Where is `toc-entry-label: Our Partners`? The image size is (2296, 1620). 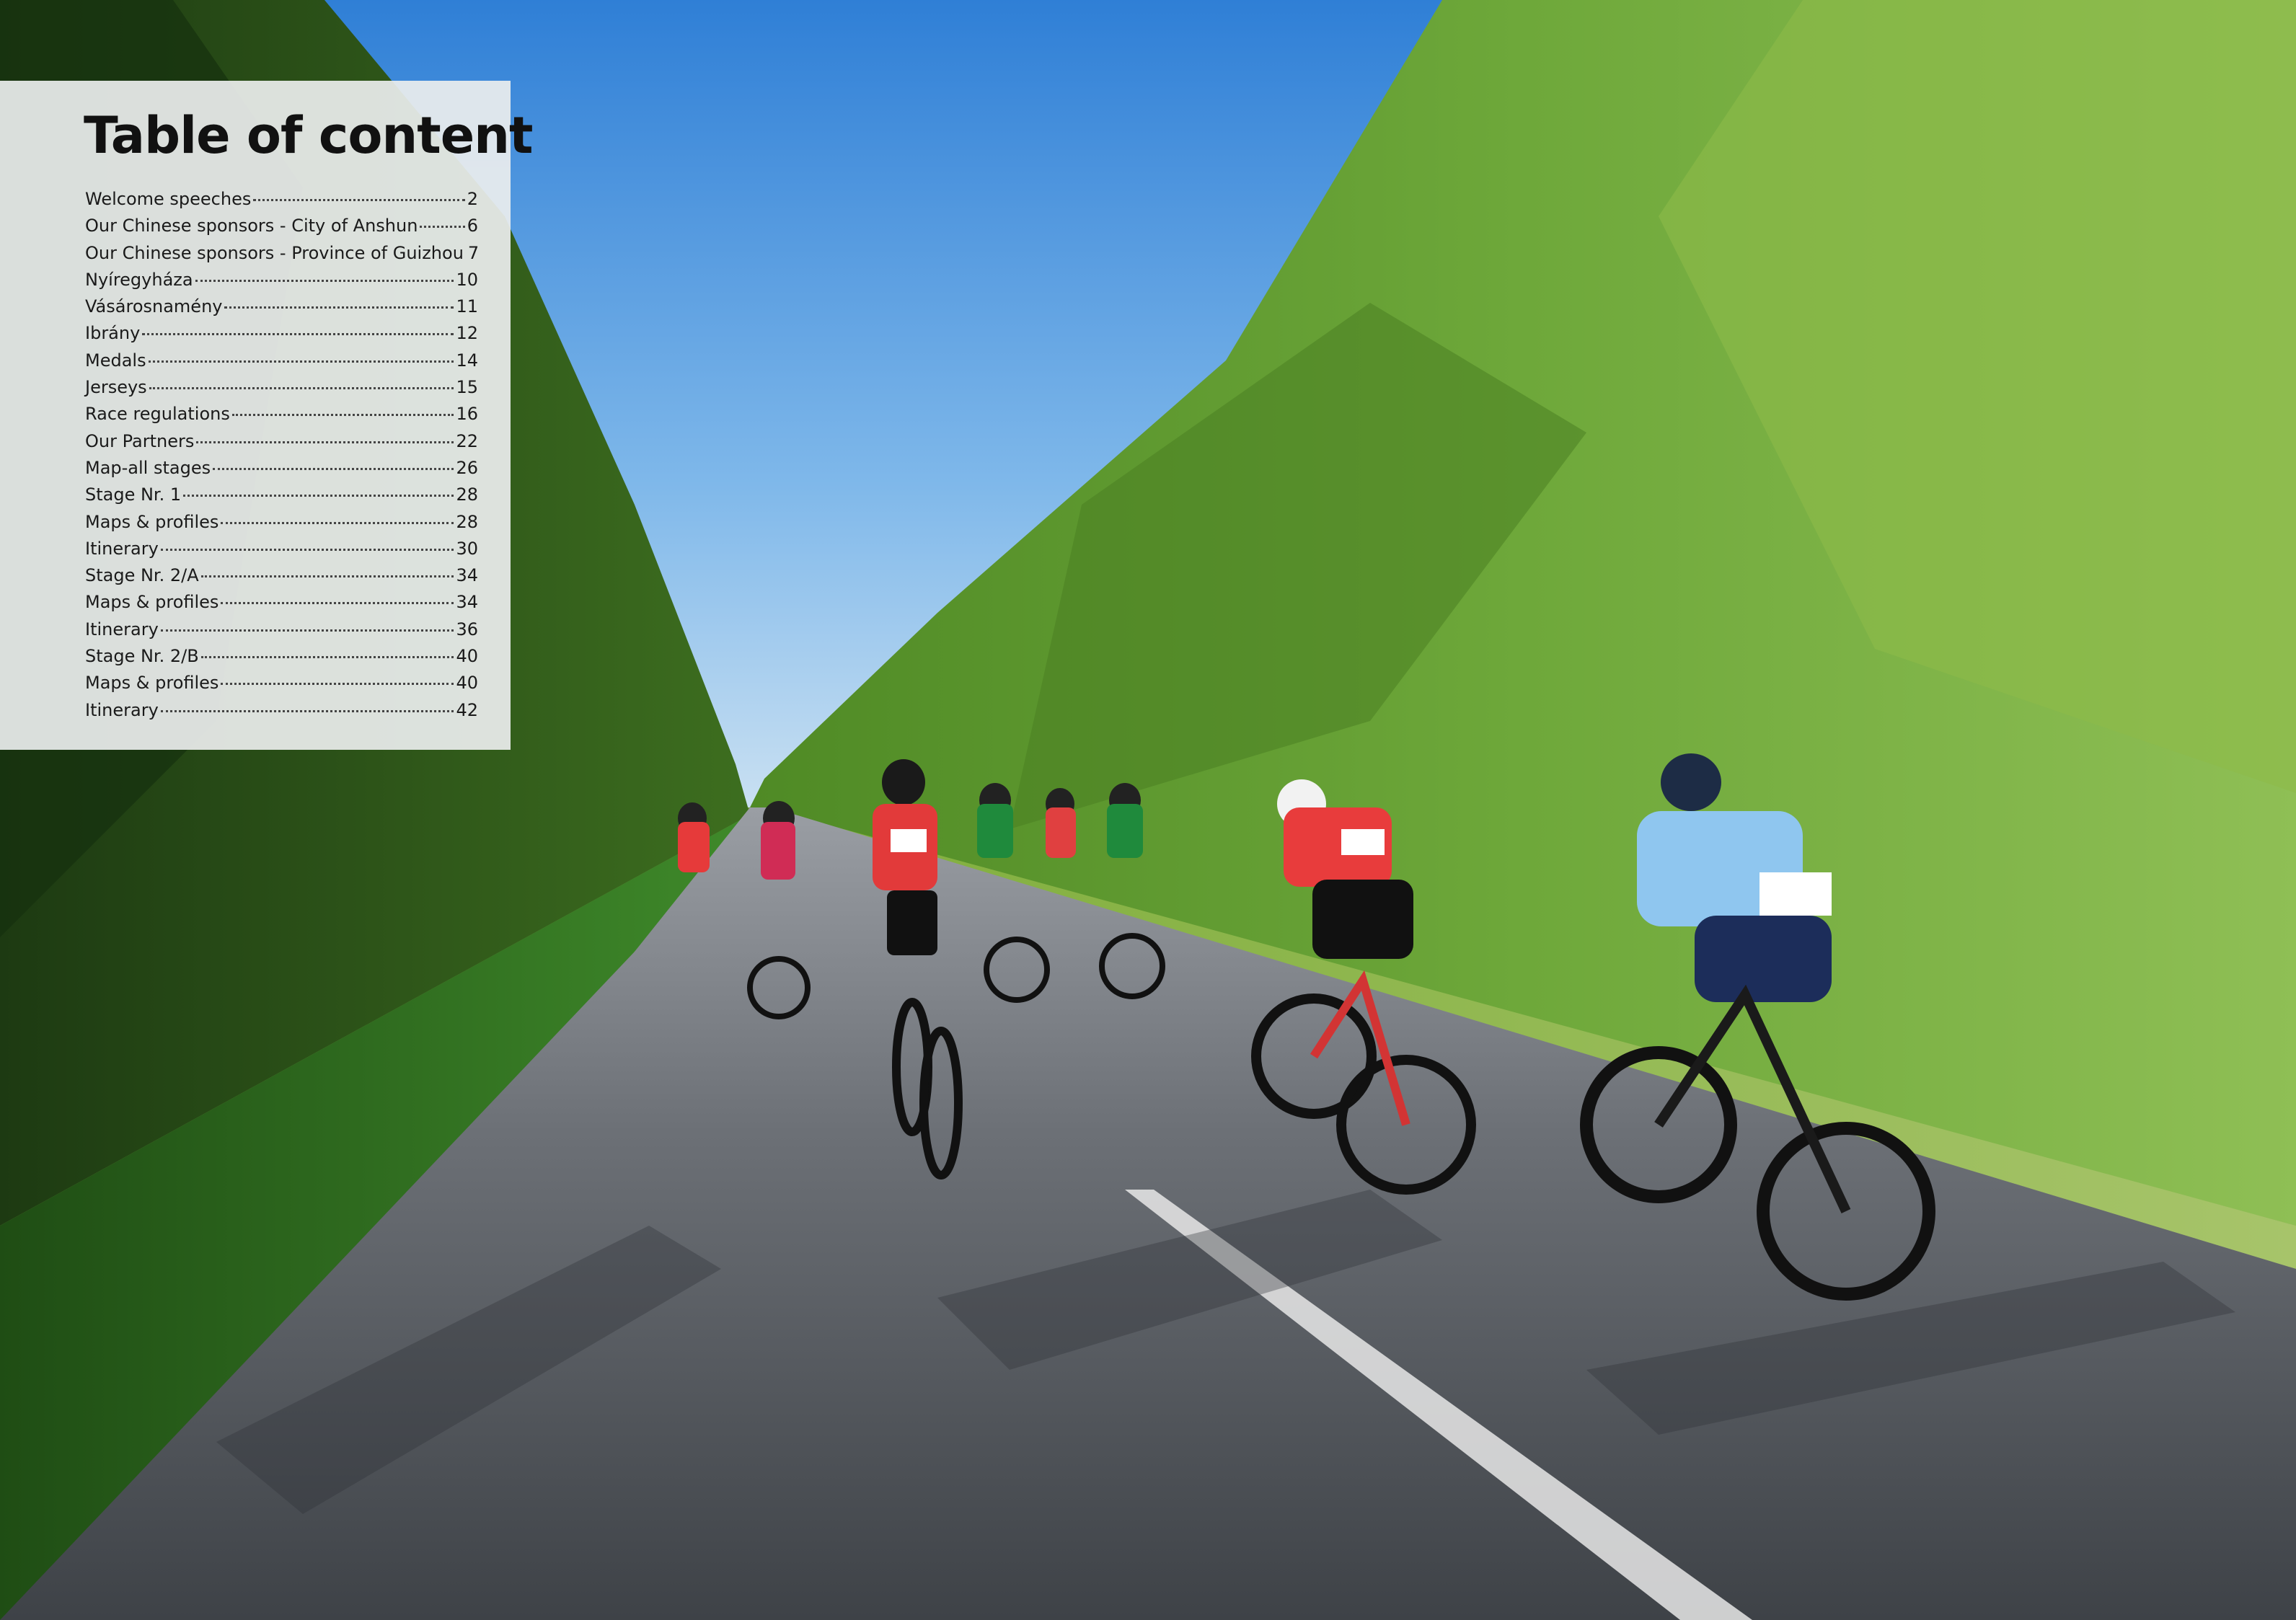
toc-entry-label: Our Partners is located at coordinates (140, 440).